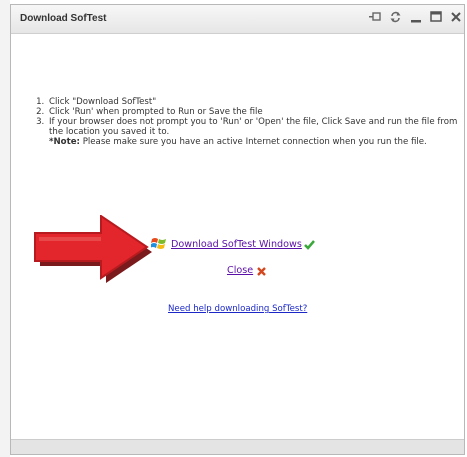 This screenshot has height=457, width=467. I want to click on help-downloading-link: Need help downloading SofTest?, so click(237, 309).